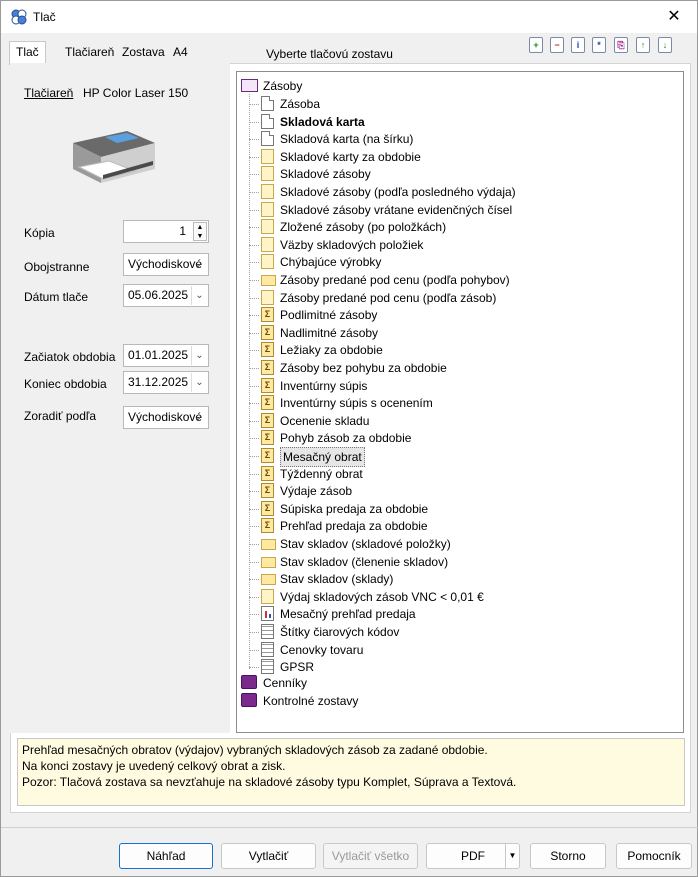 The height and width of the screenshot is (877, 698). Describe the element at coordinates (27, 53) in the screenshot. I see `tab-print: Tlač` at that location.